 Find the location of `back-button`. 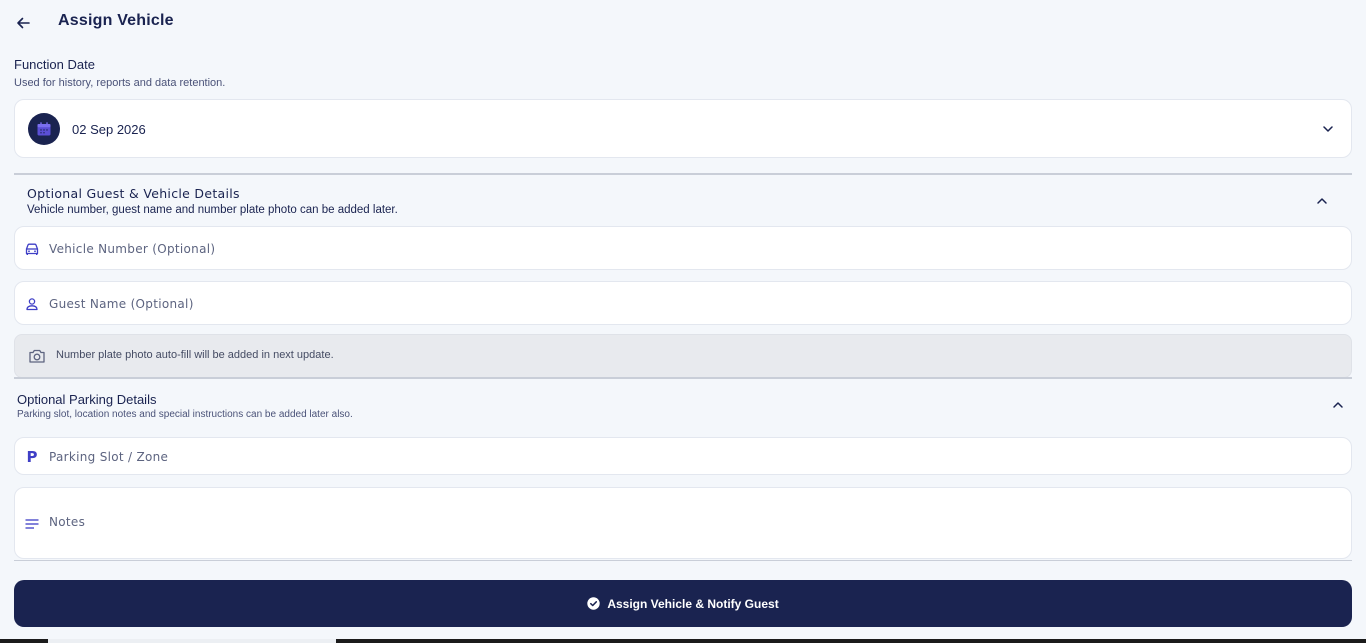

back-button is located at coordinates (23, 23).